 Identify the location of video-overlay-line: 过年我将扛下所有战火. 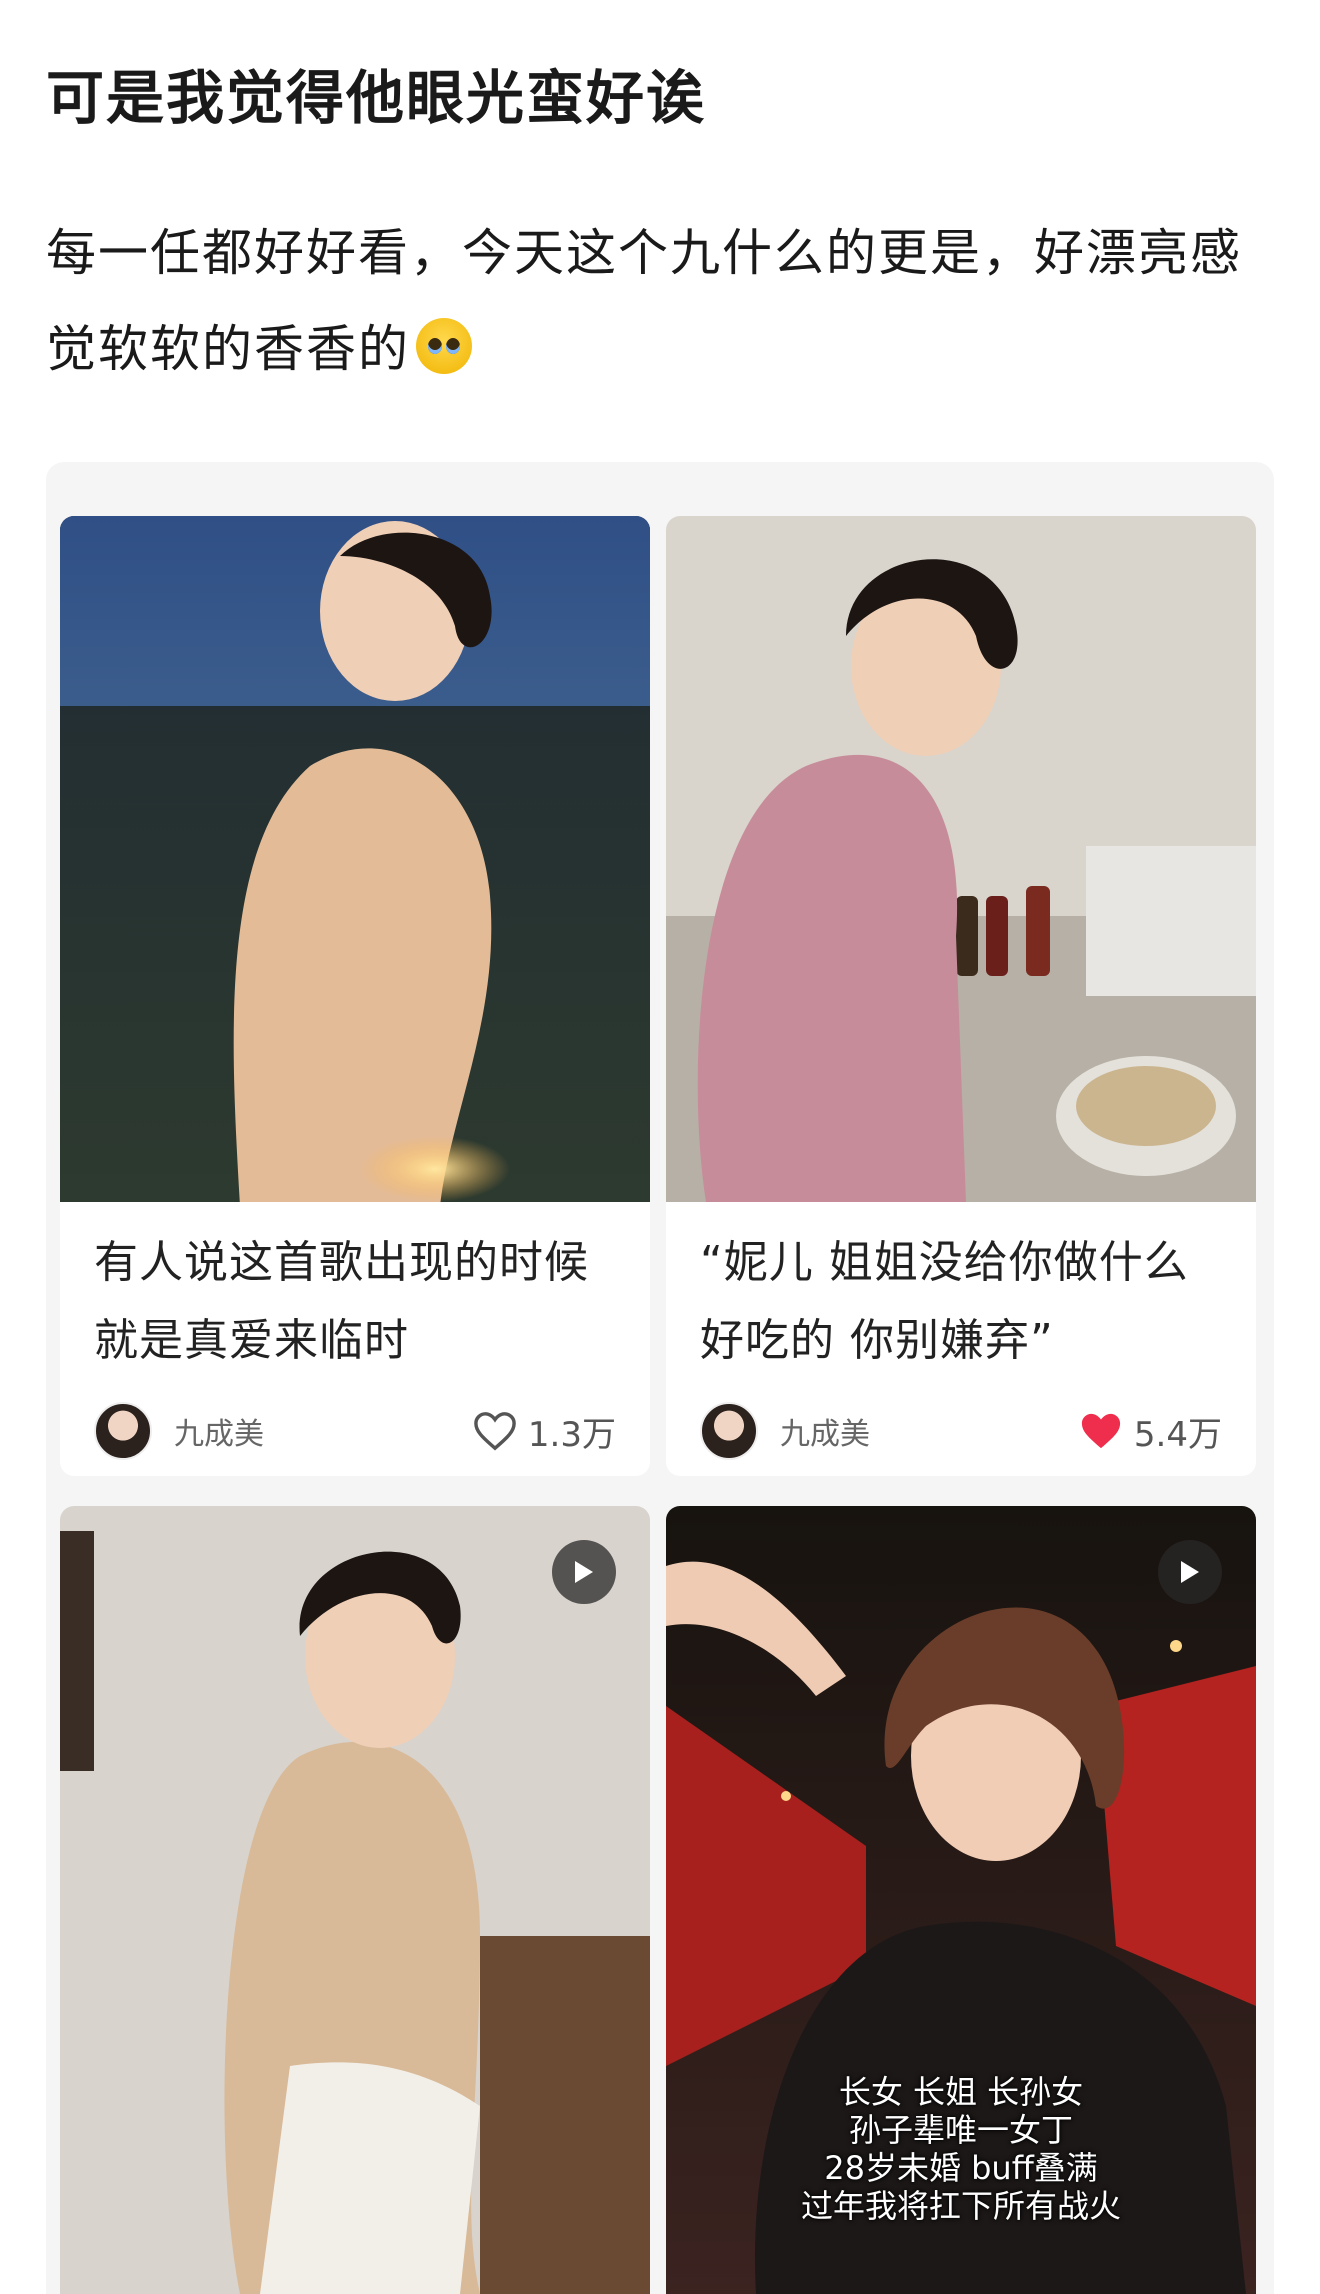
(960, 2206).